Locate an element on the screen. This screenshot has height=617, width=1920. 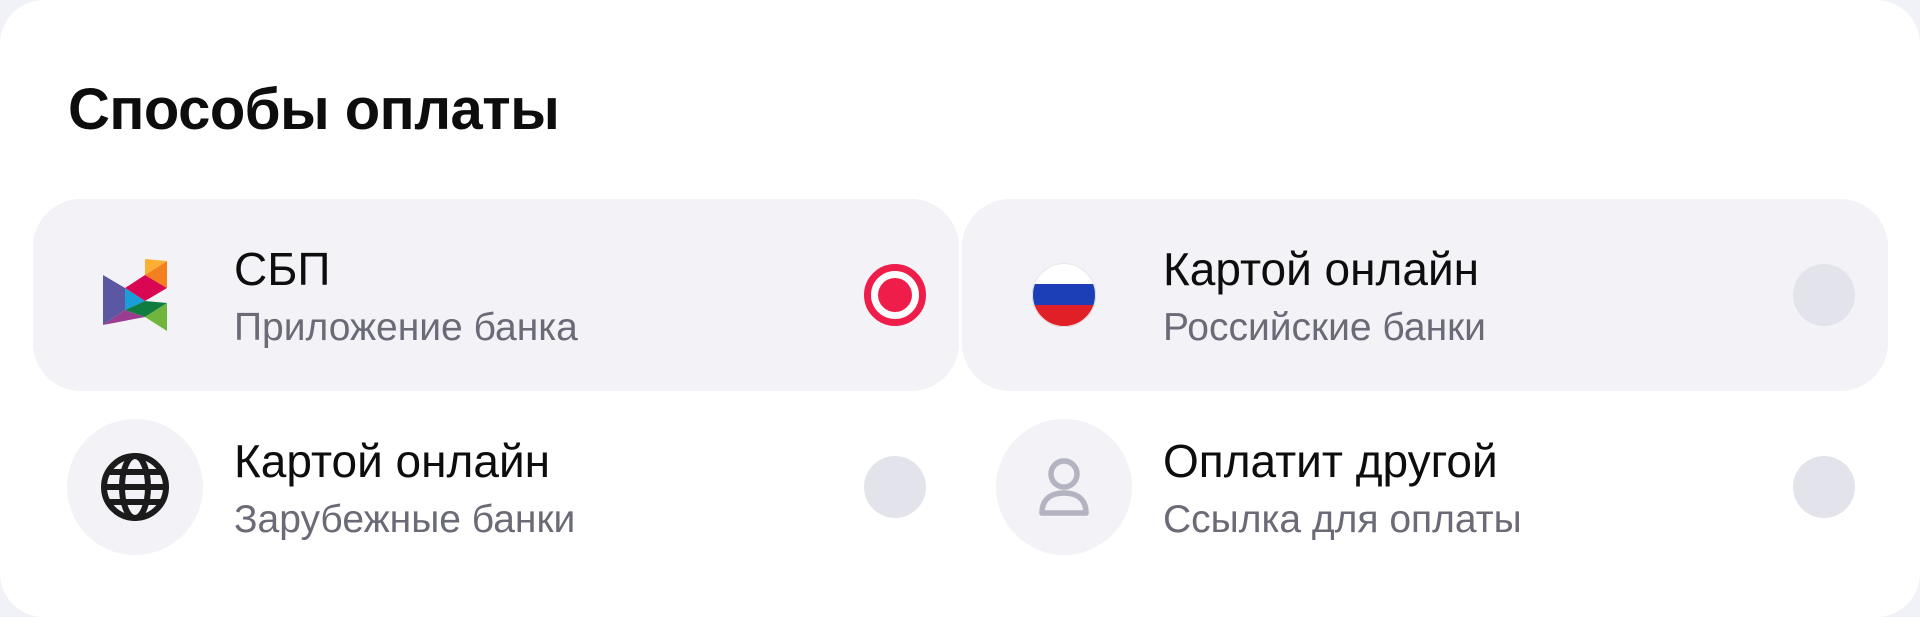
russia-flag-icon is located at coordinates (1064, 295).